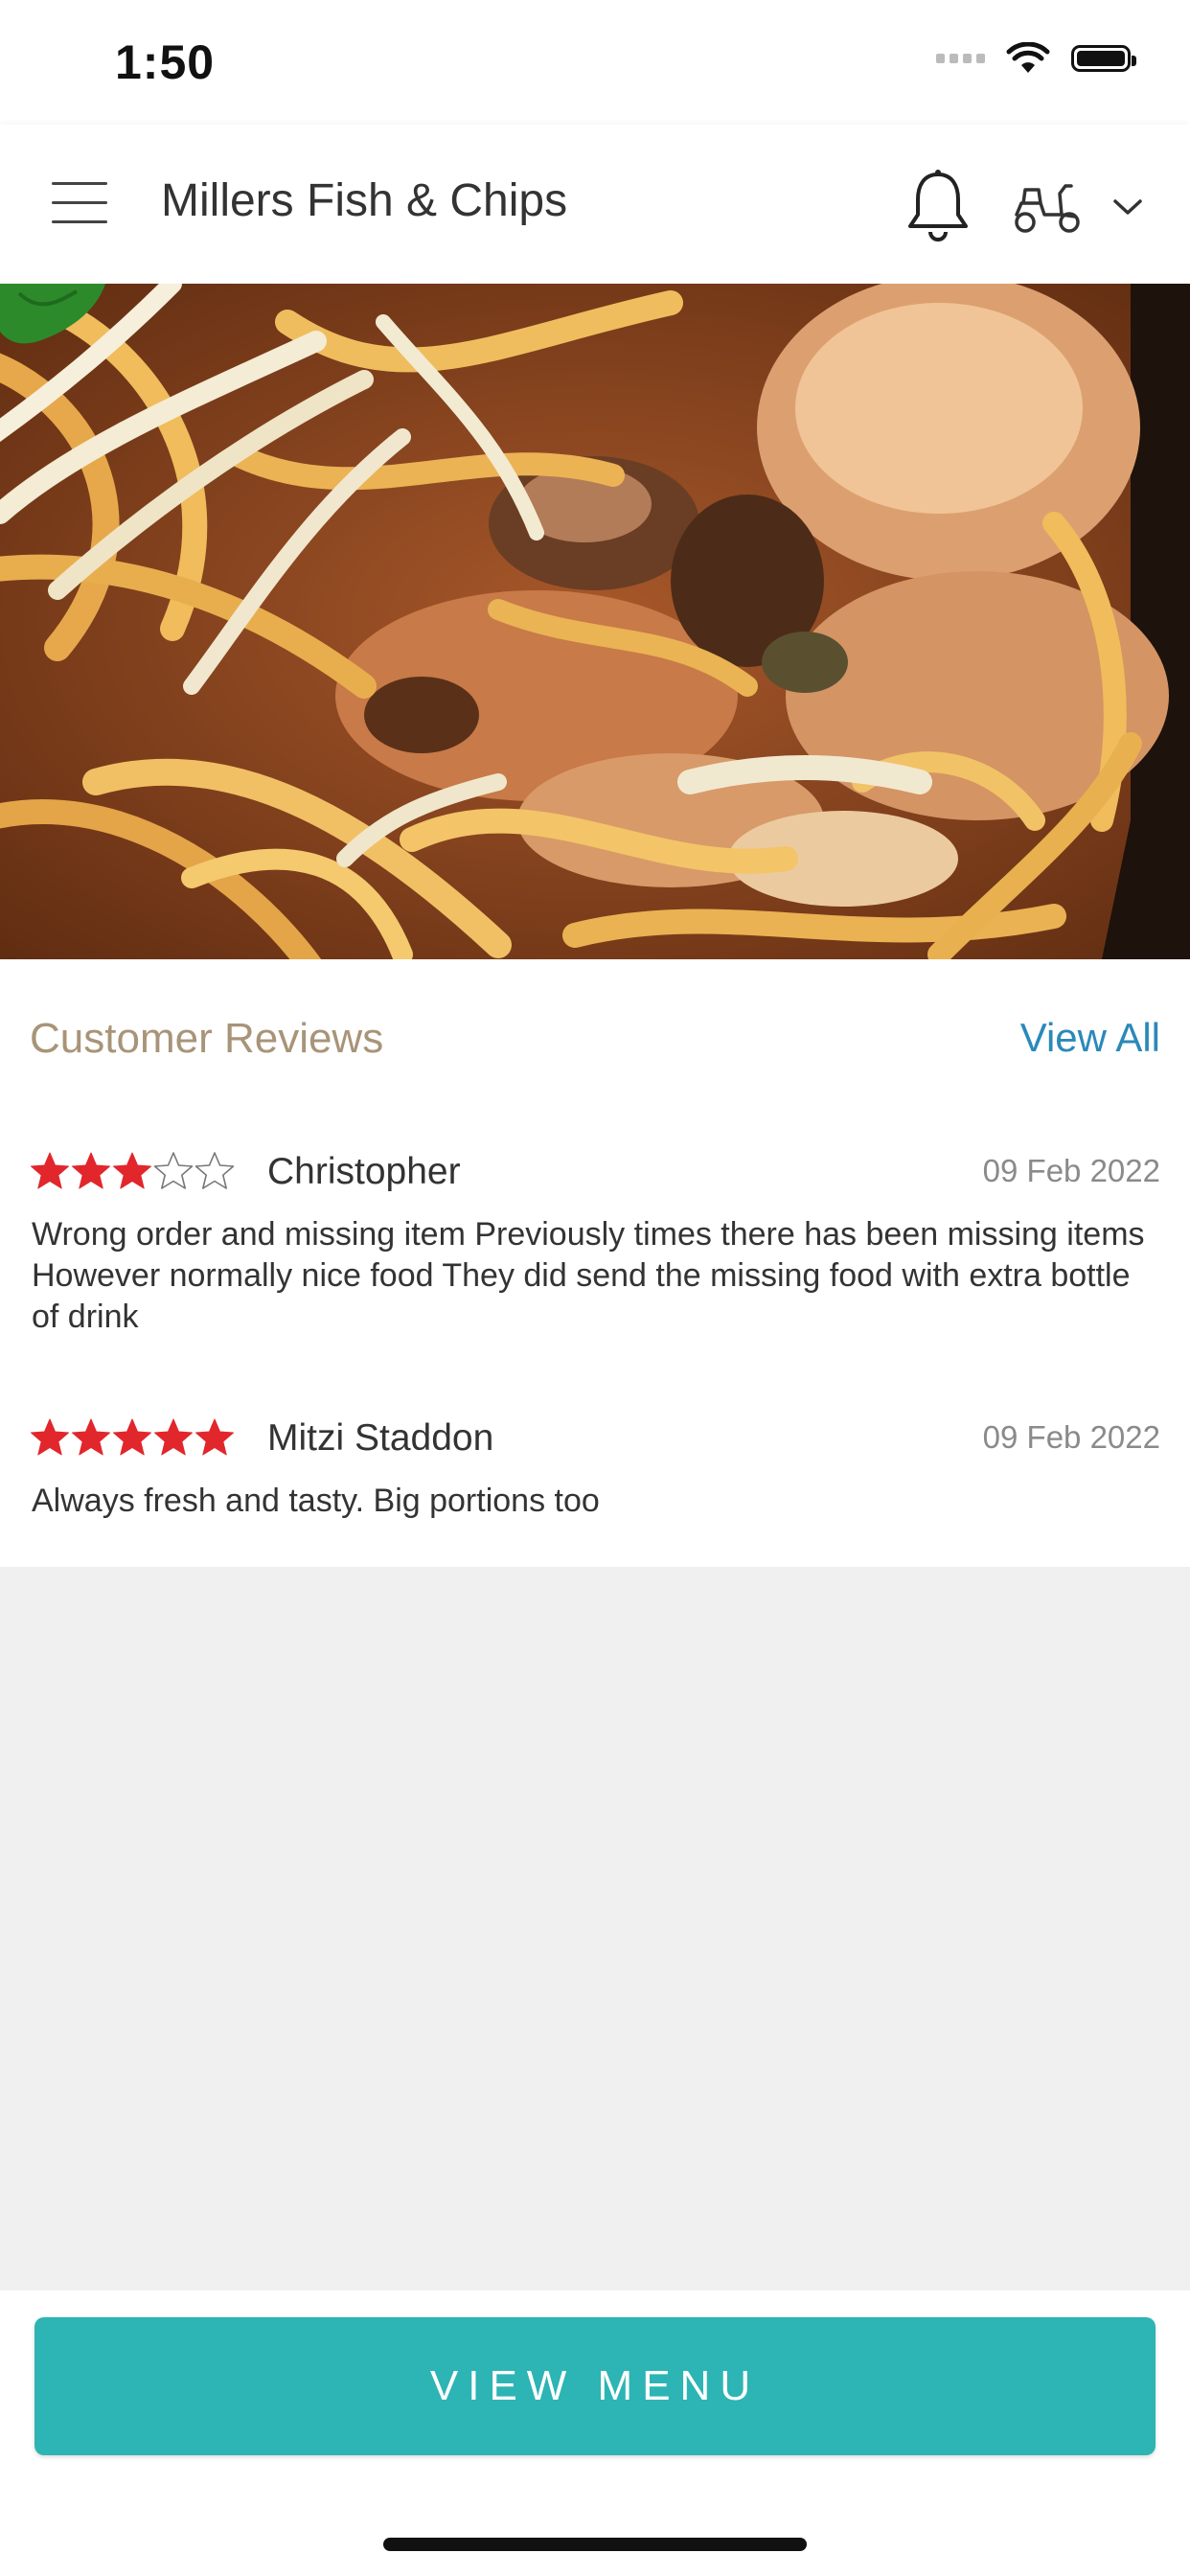 This screenshot has width=1190, height=2576. Describe the element at coordinates (595, 63) in the screenshot. I see `status-bar: 1:50` at that location.